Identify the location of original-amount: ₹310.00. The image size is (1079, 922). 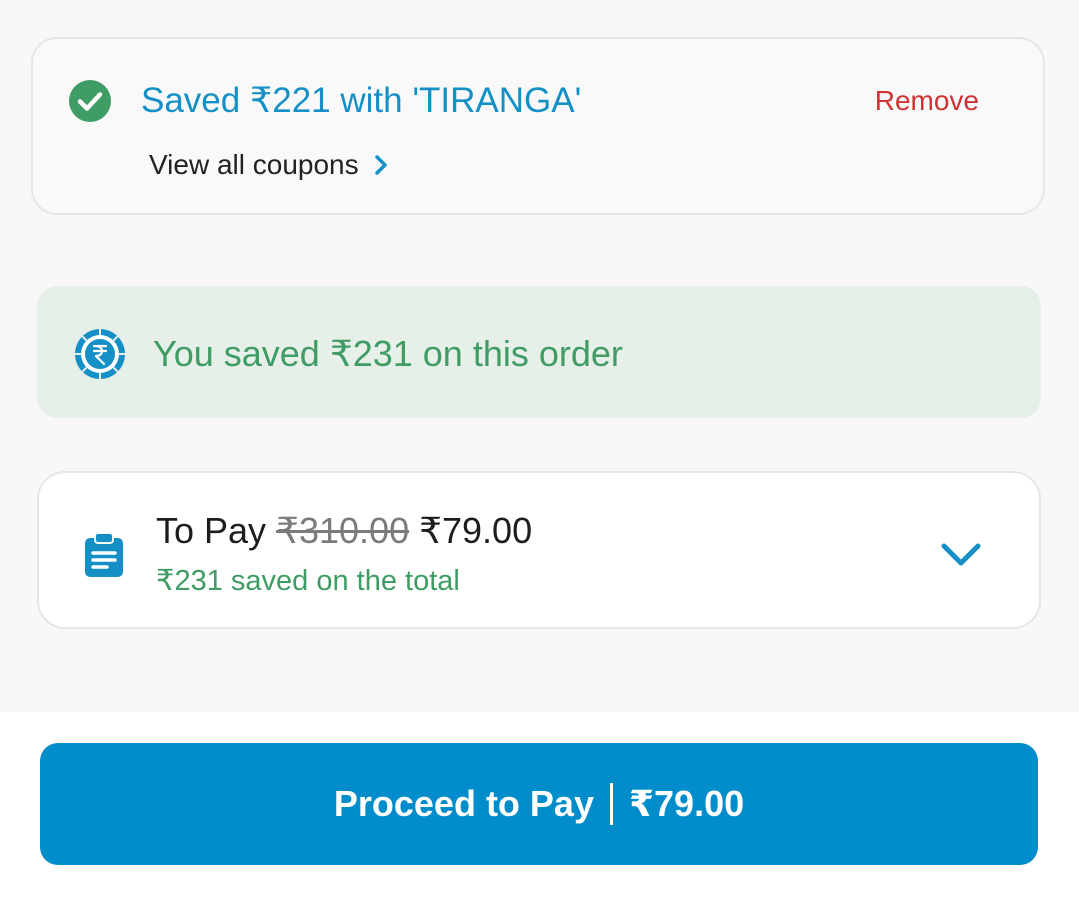
(343, 530).